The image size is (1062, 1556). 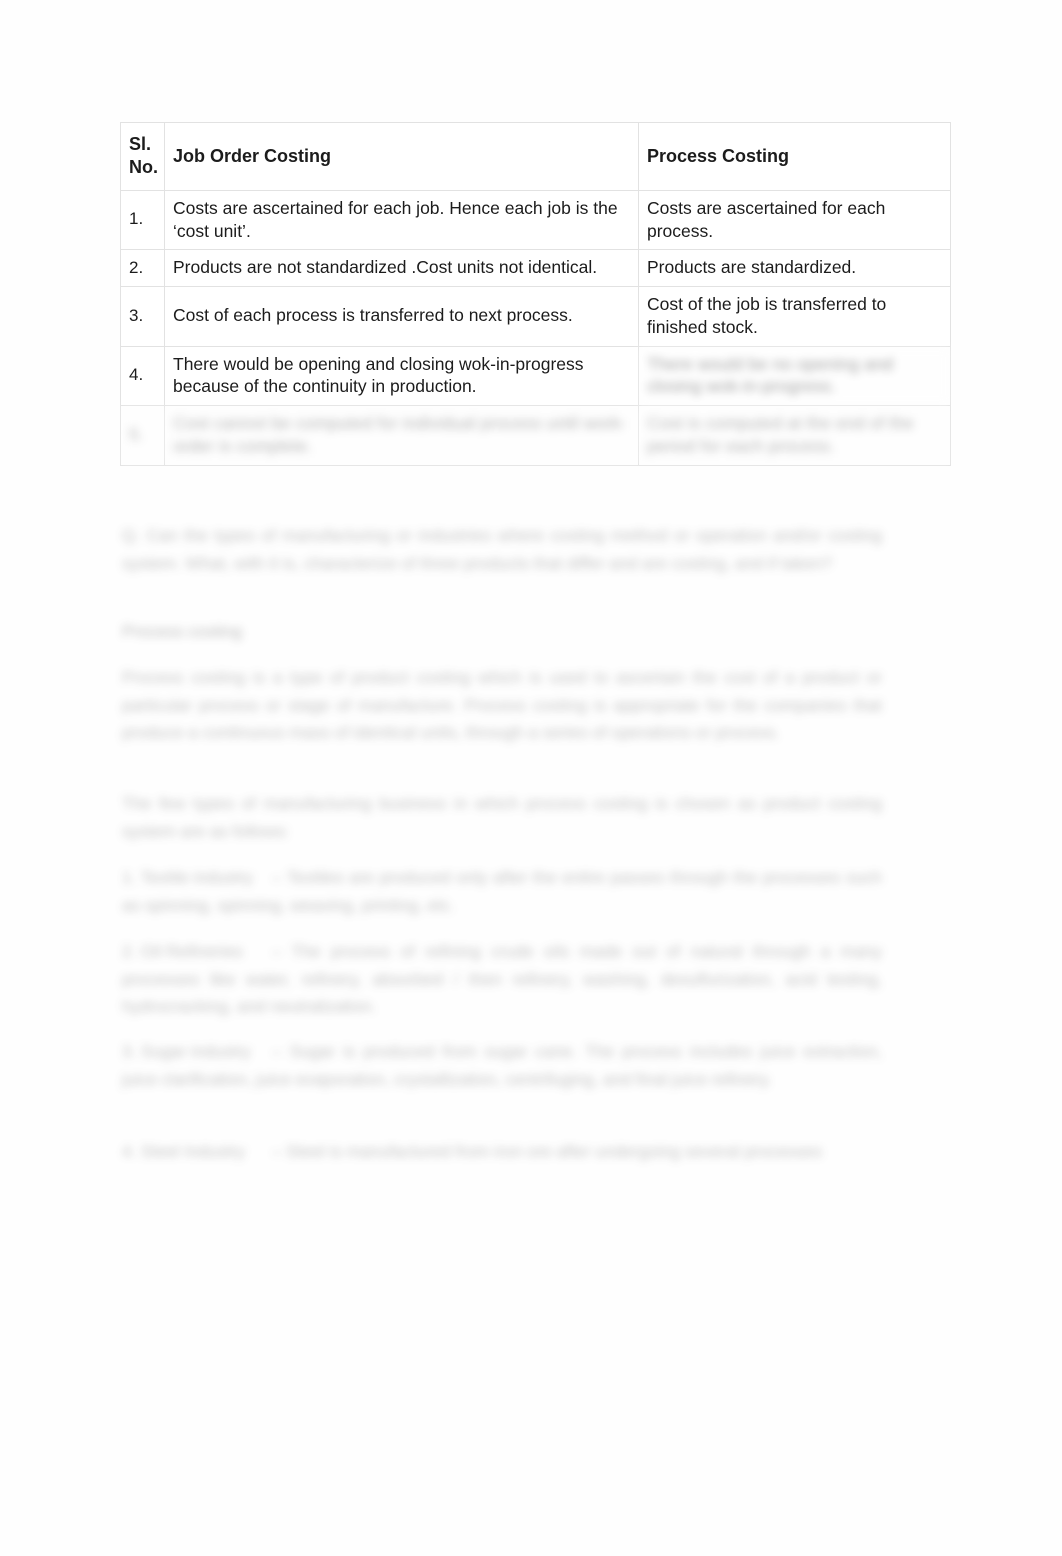 I want to click on list-item-label: 3. Sugar industry, so click(x=186, y=1051).